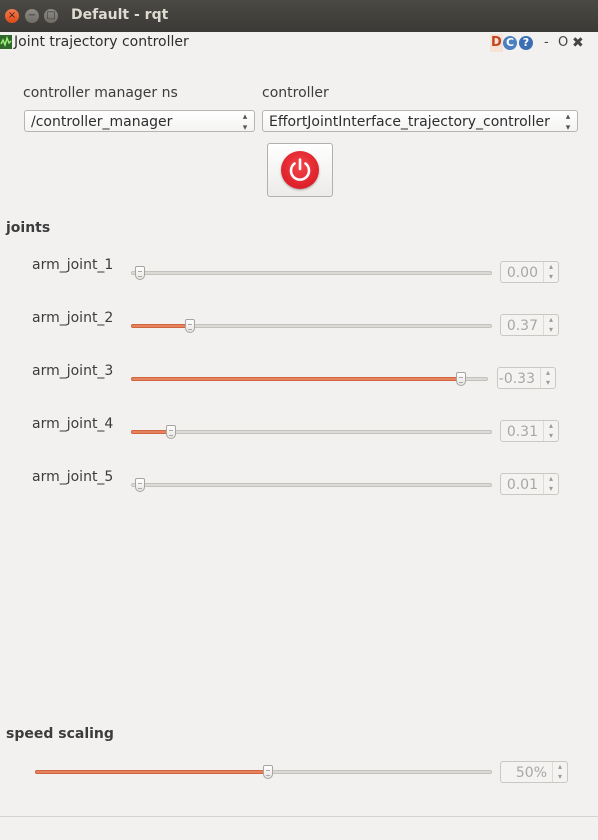 The height and width of the screenshot is (840, 598). I want to click on joints-title: joints, so click(28, 228).